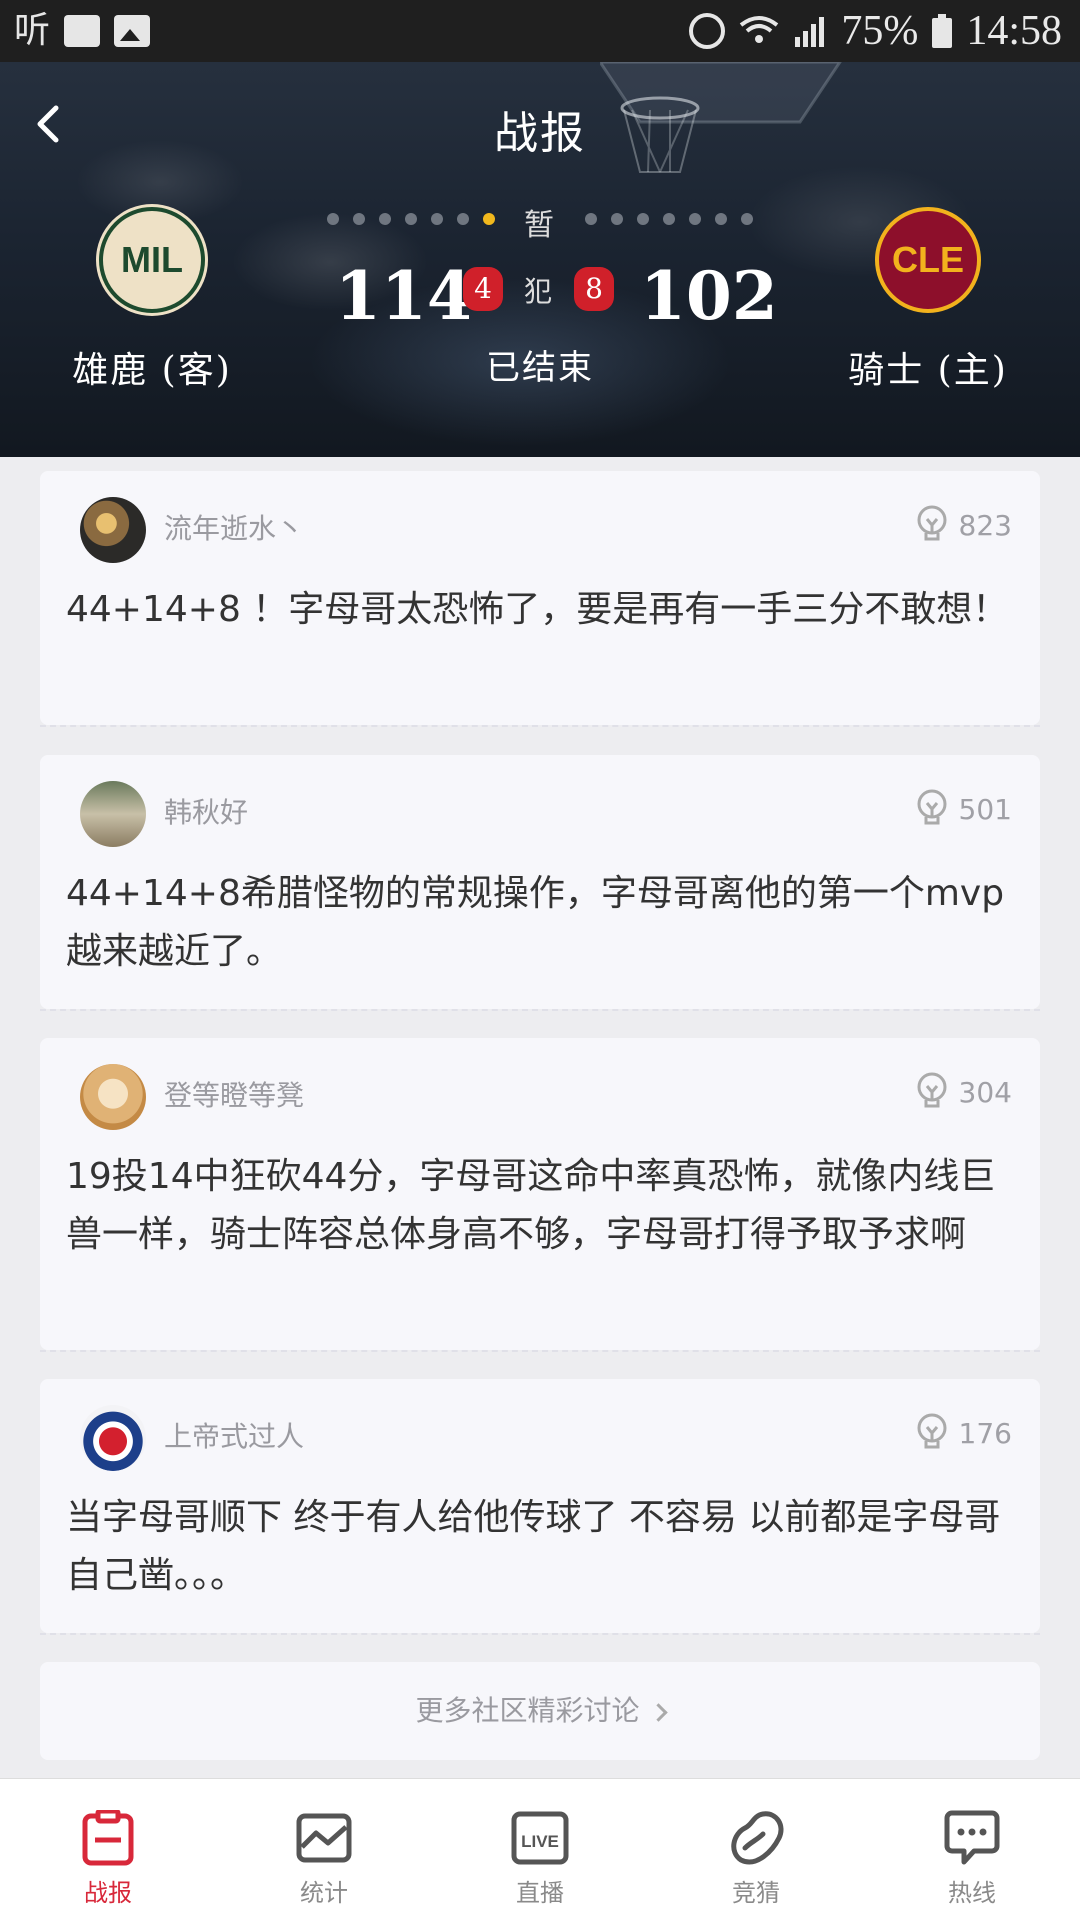 This screenshot has height=1921, width=1080. I want to click on like-count: 176, so click(985, 1433).